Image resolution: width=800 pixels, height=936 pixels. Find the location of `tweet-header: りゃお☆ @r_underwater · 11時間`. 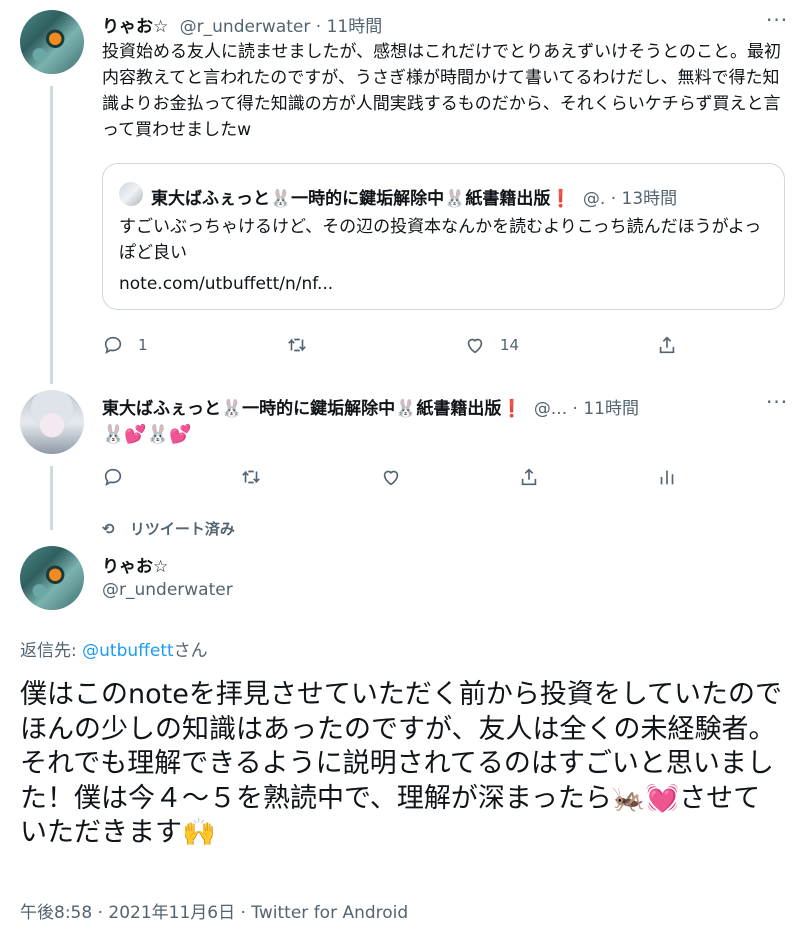

tweet-header: りゃお☆ @r_underwater · 11時間 is located at coordinates (242, 24).